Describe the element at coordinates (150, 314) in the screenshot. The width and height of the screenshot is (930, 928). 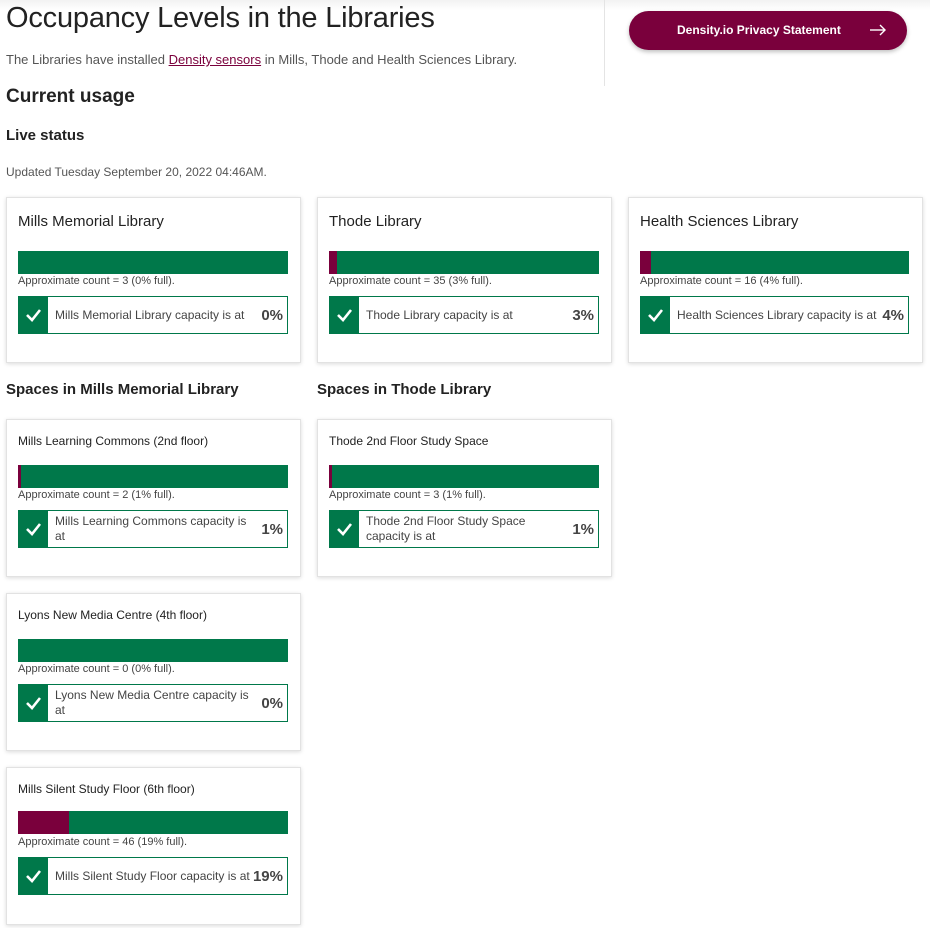
I see `capacity-status-text: Mills Memorial Library capacity is at` at that location.